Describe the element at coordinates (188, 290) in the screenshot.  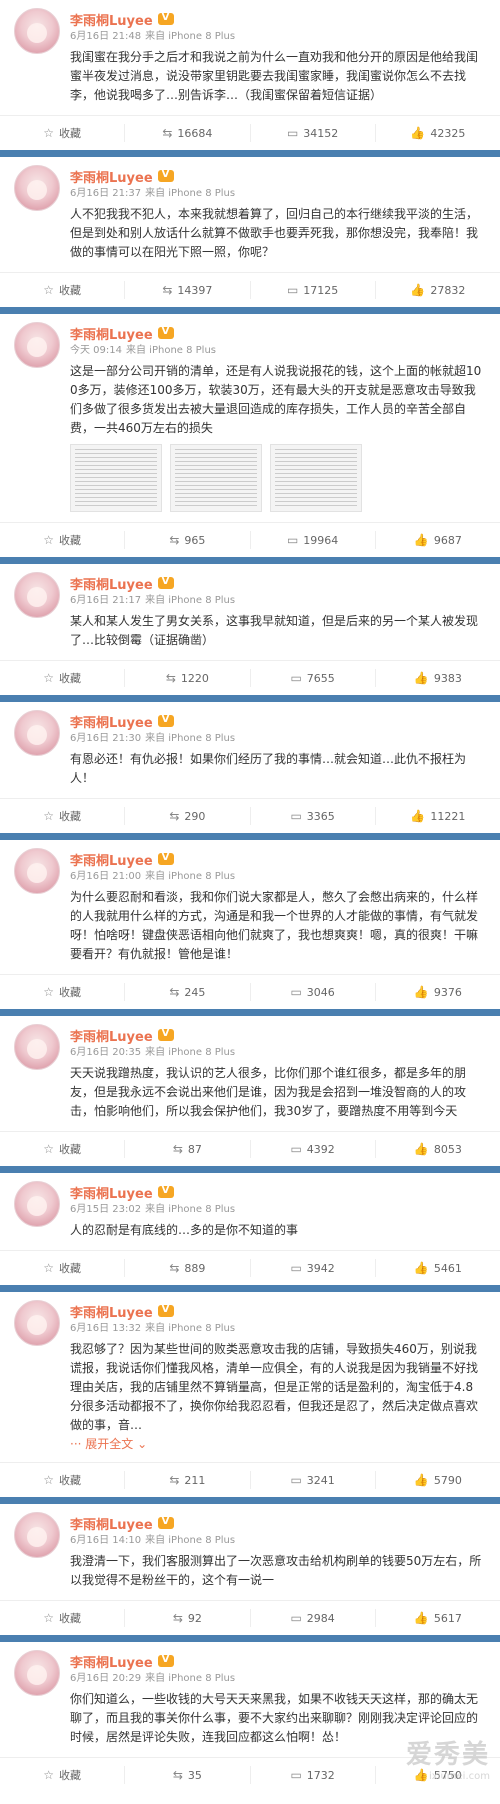
I see `repost-button: ⇆ 14397` at that location.